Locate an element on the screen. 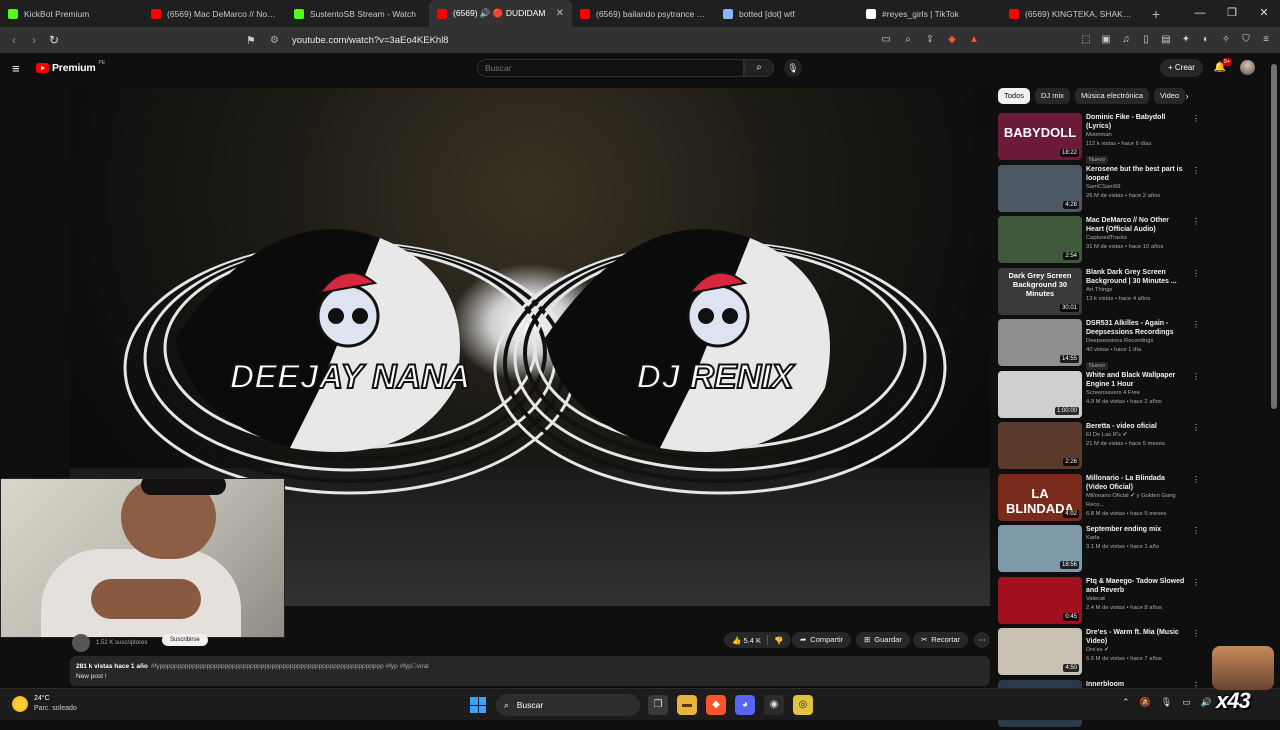  recommendation-title: Beretta - video oficial is located at coordinates (1137, 426).